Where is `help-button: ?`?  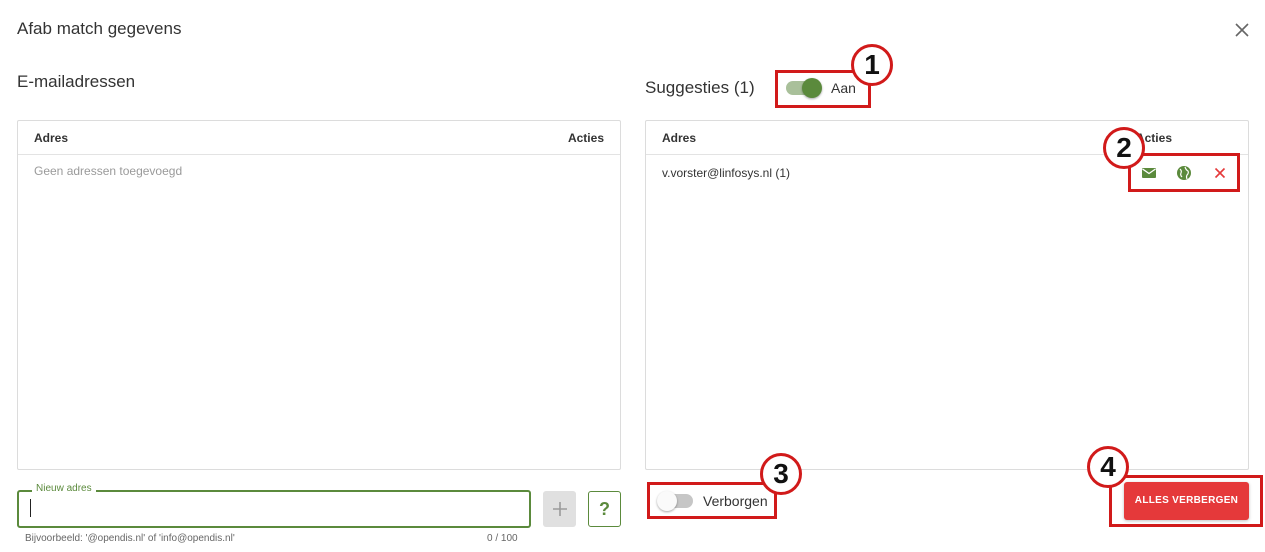 help-button: ? is located at coordinates (604, 509).